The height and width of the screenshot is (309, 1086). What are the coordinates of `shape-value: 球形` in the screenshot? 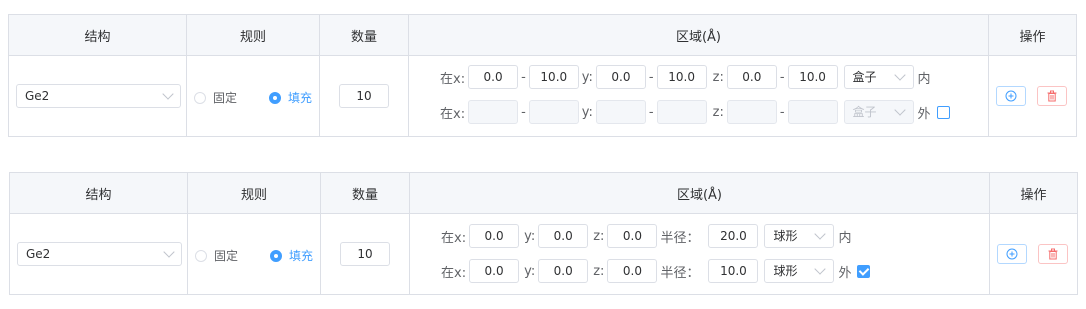 It's located at (785, 236).